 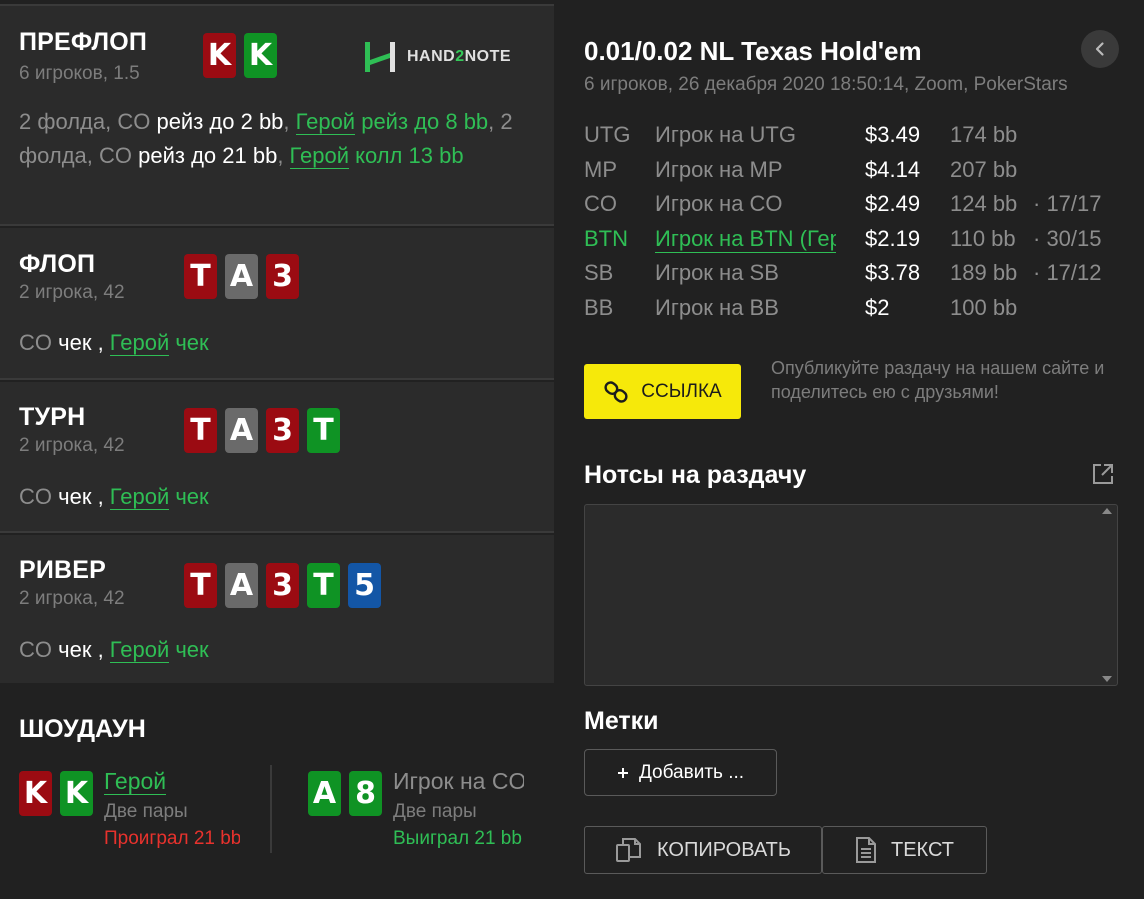 I want to click on share-link-button: ССЫЛКА, so click(x=662, y=391).